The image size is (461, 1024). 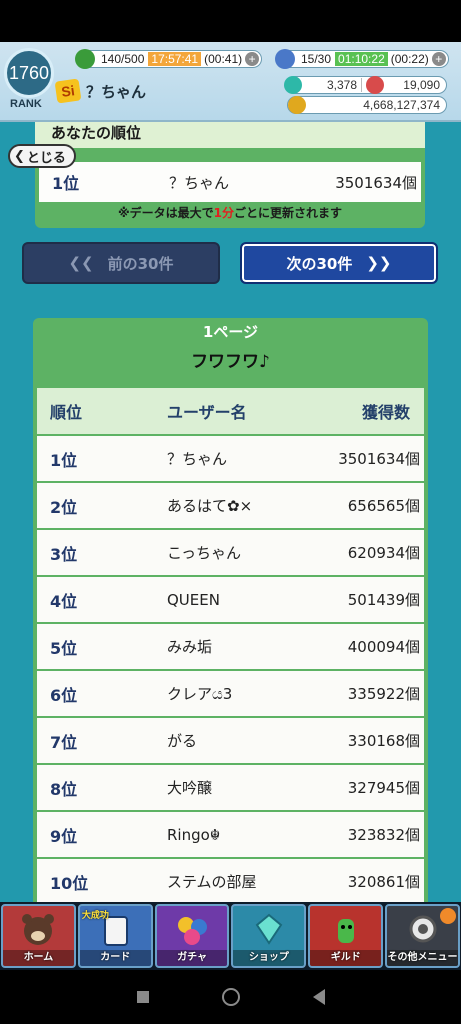 I want to click on stamina-bar: 140/500 17:57:41 (00:41) +, so click(x=169, y=59).